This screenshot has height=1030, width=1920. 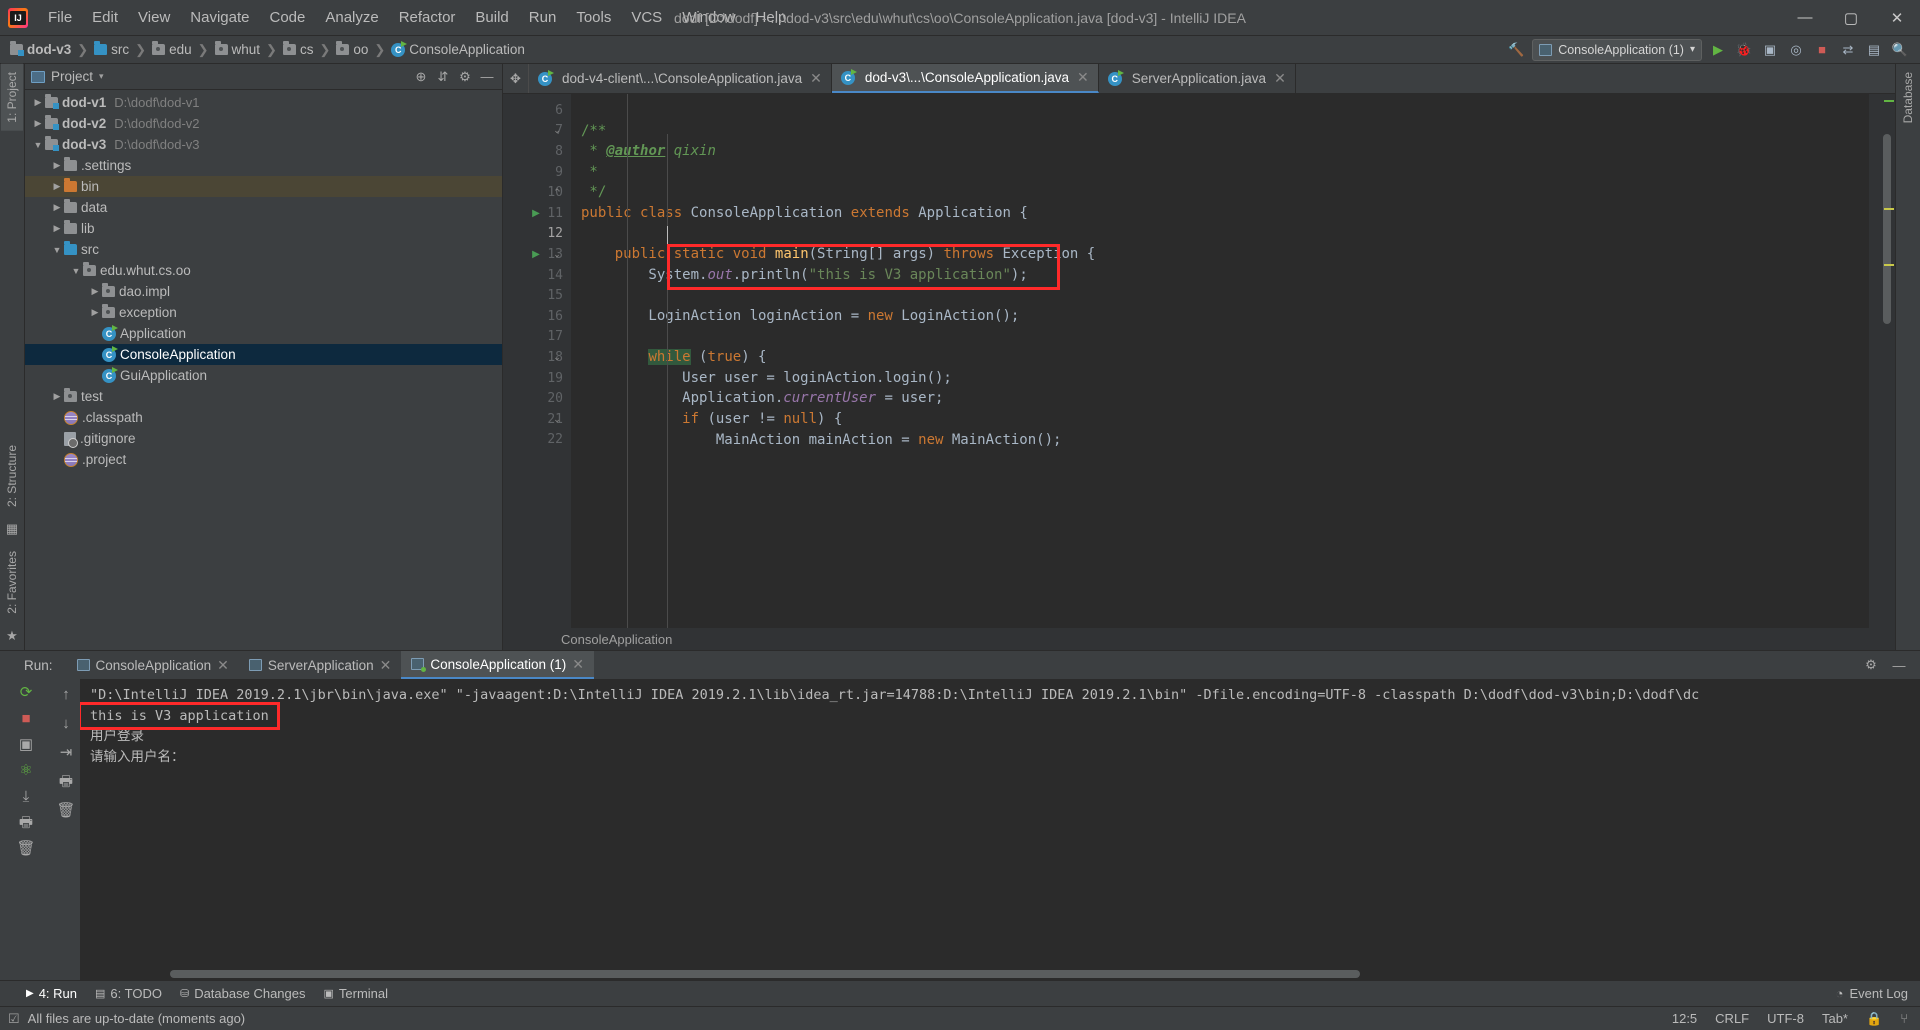 What do you see at coordinates (1878, 993) in the screenshot?
I see `event-log-button: ◔ Event Log` at bounding box center [1878, 993].